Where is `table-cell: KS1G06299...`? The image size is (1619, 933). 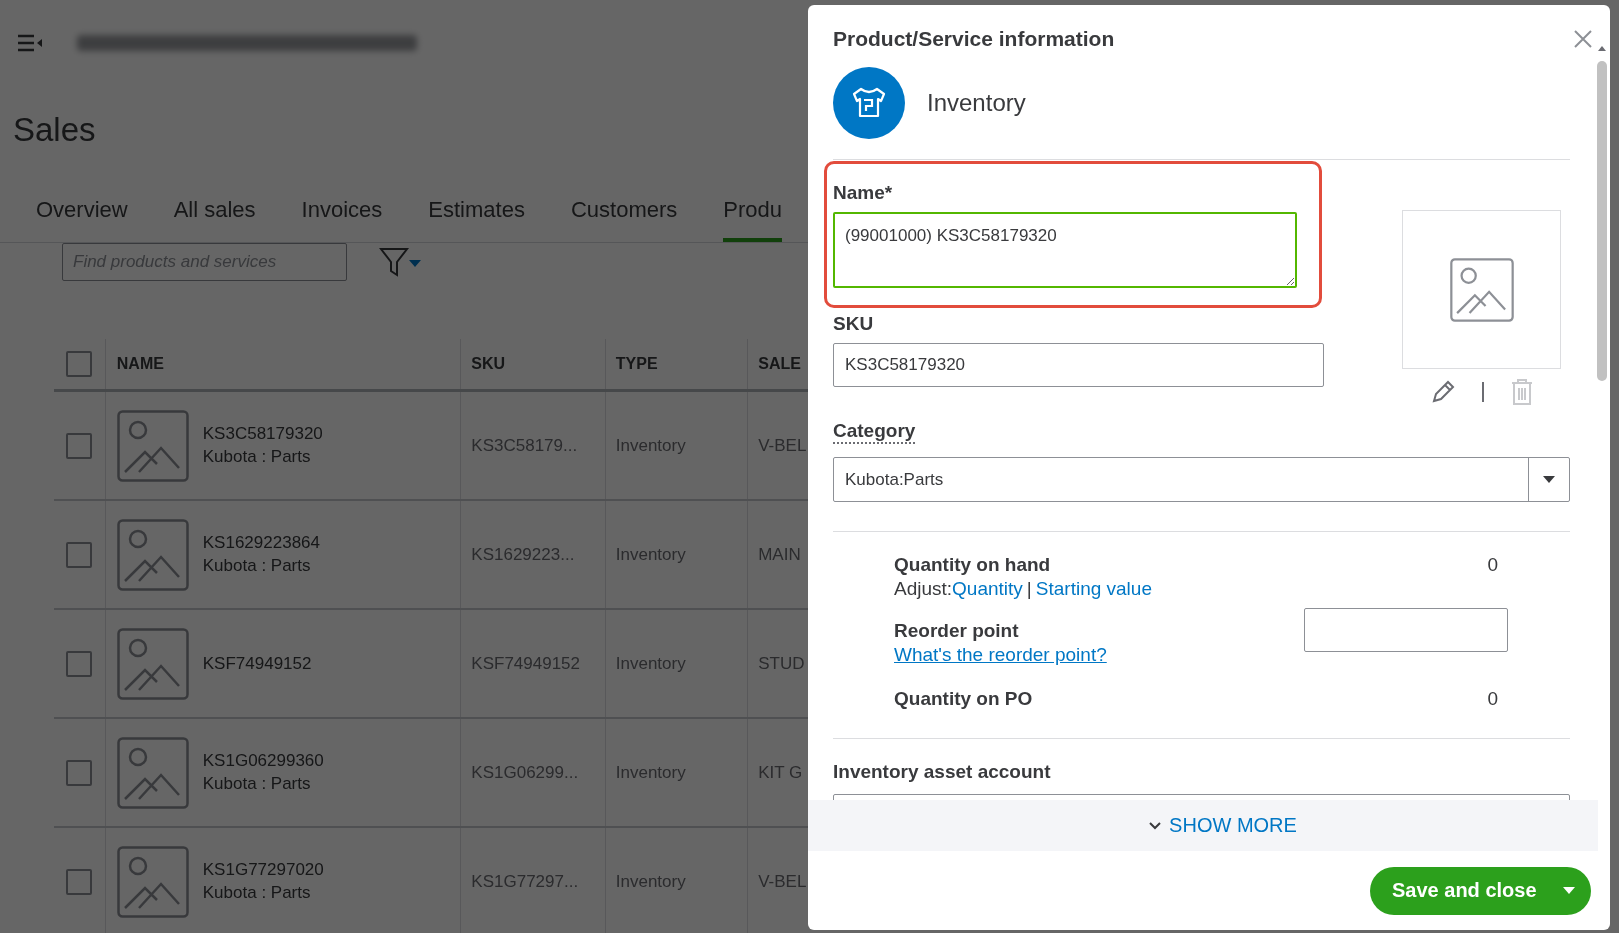
table-cell: KS1G06299... is located at coordinates (533, 772).